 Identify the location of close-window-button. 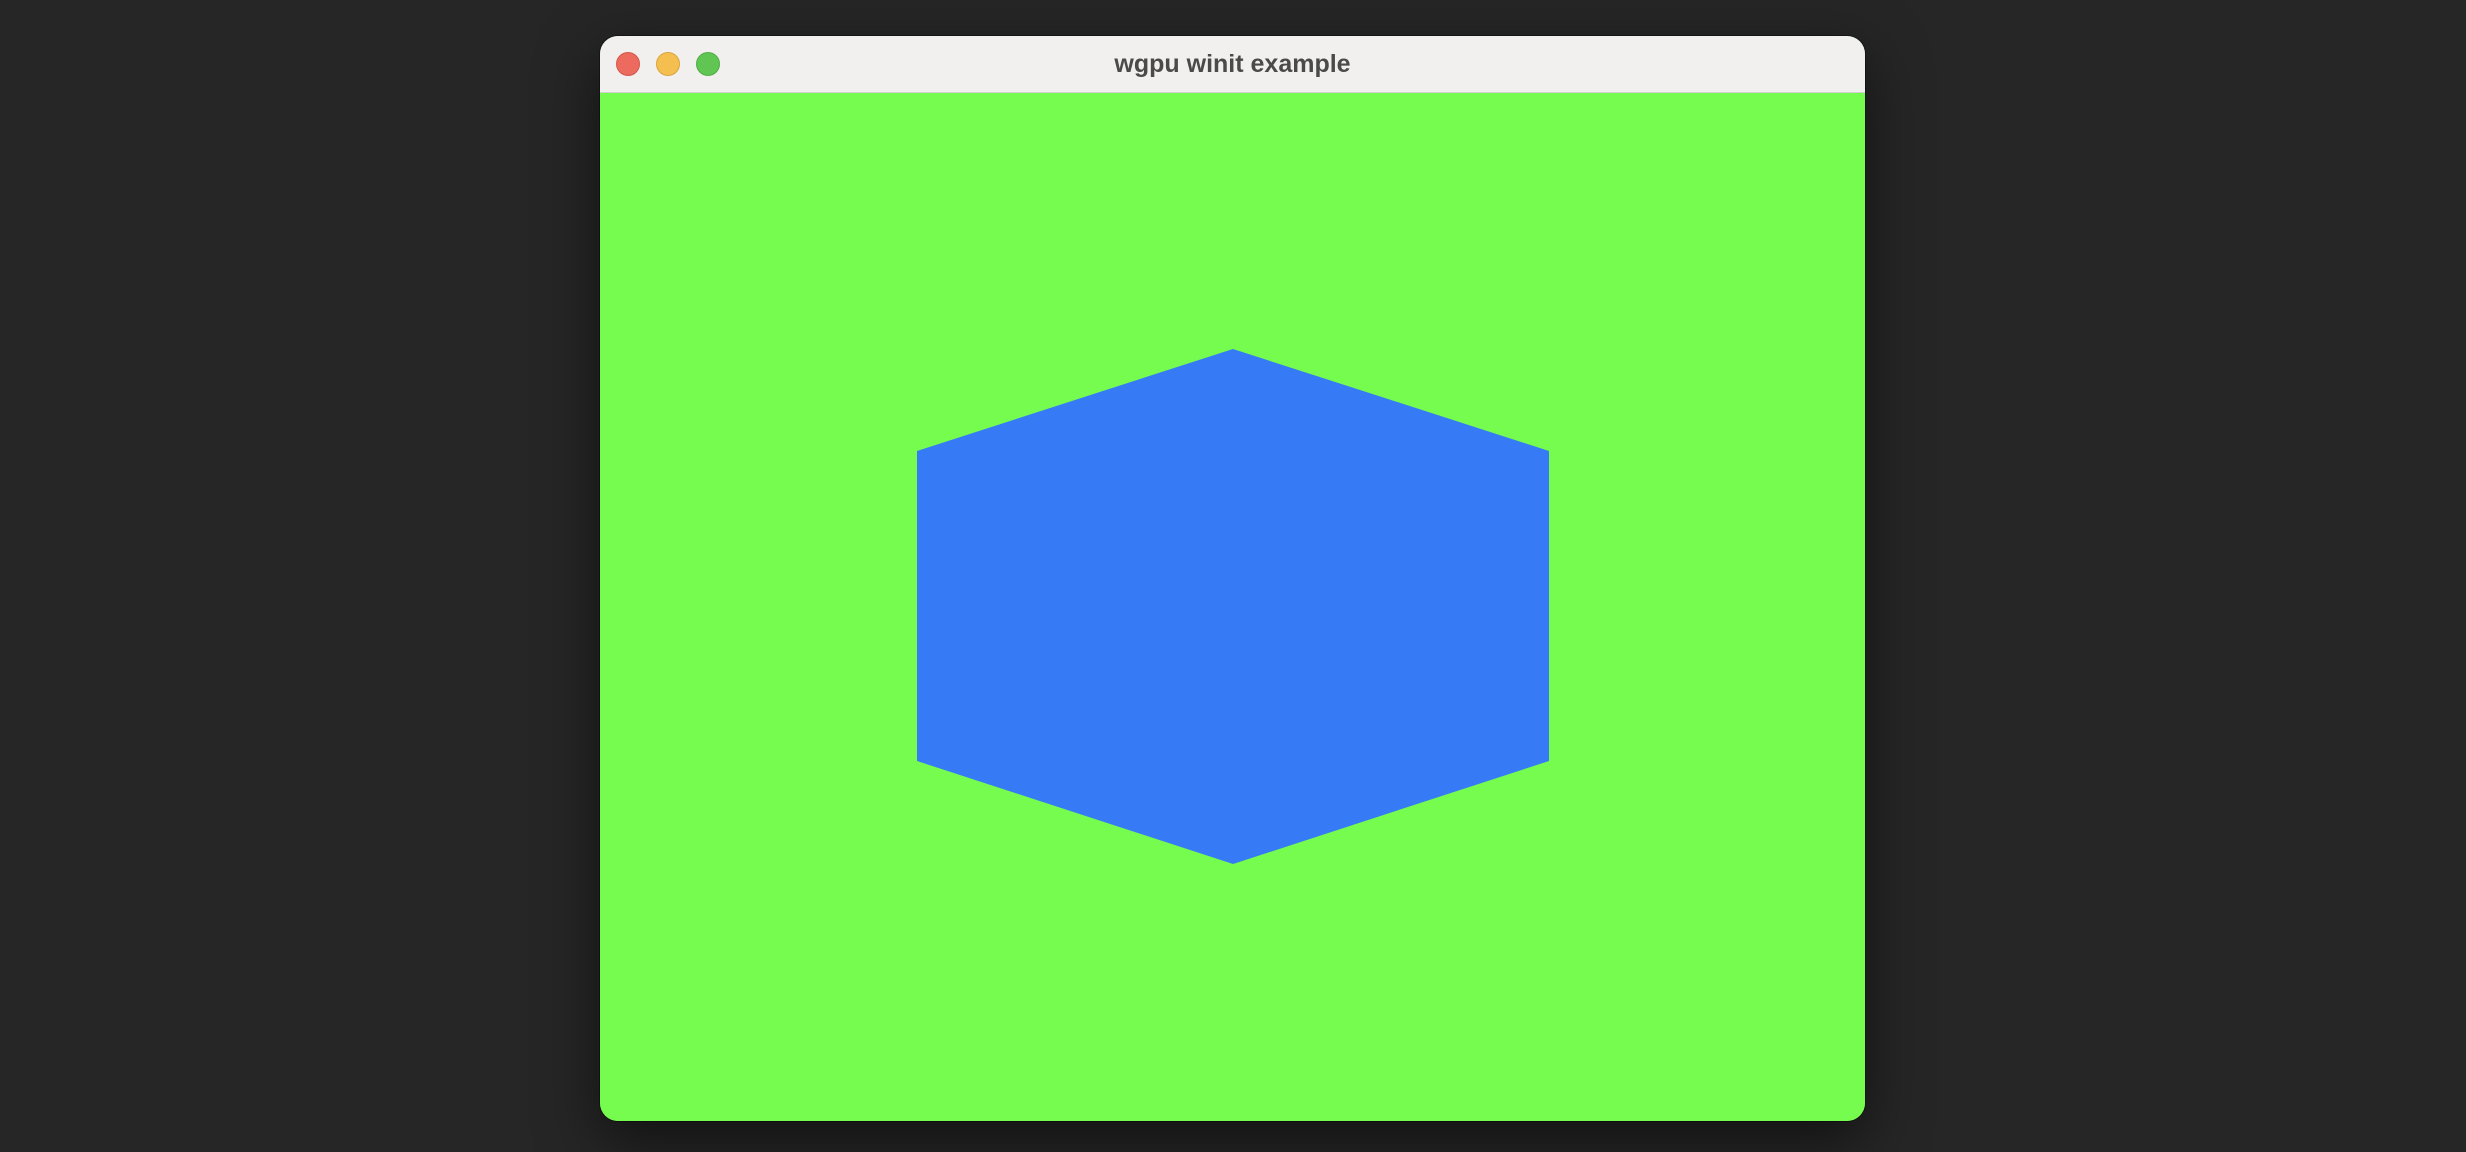
(628, 64).